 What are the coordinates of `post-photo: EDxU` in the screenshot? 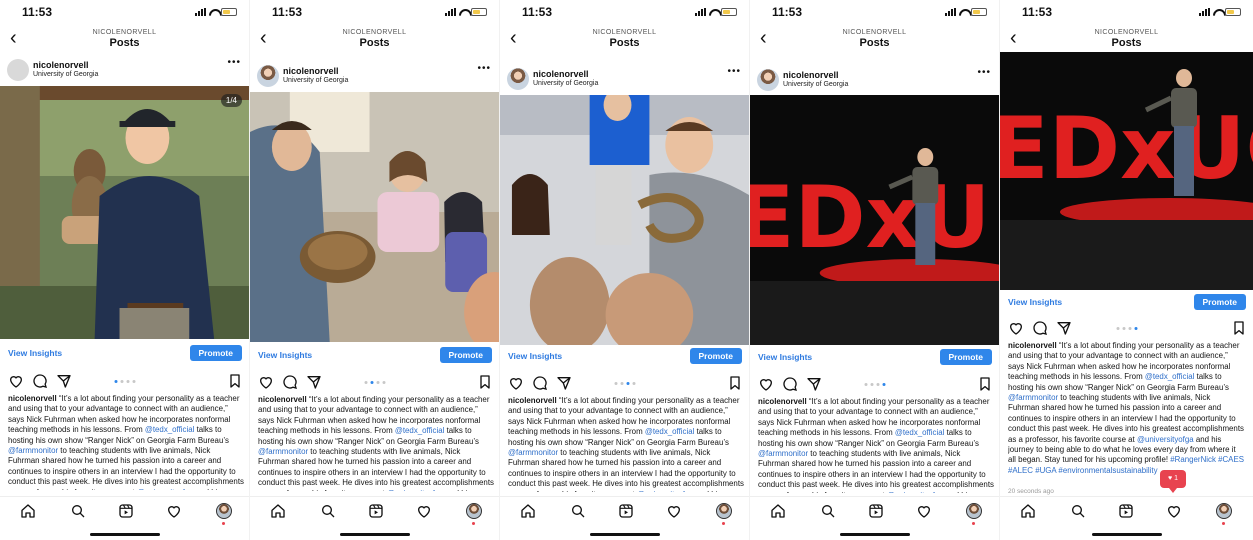 It's located at (874, 220).